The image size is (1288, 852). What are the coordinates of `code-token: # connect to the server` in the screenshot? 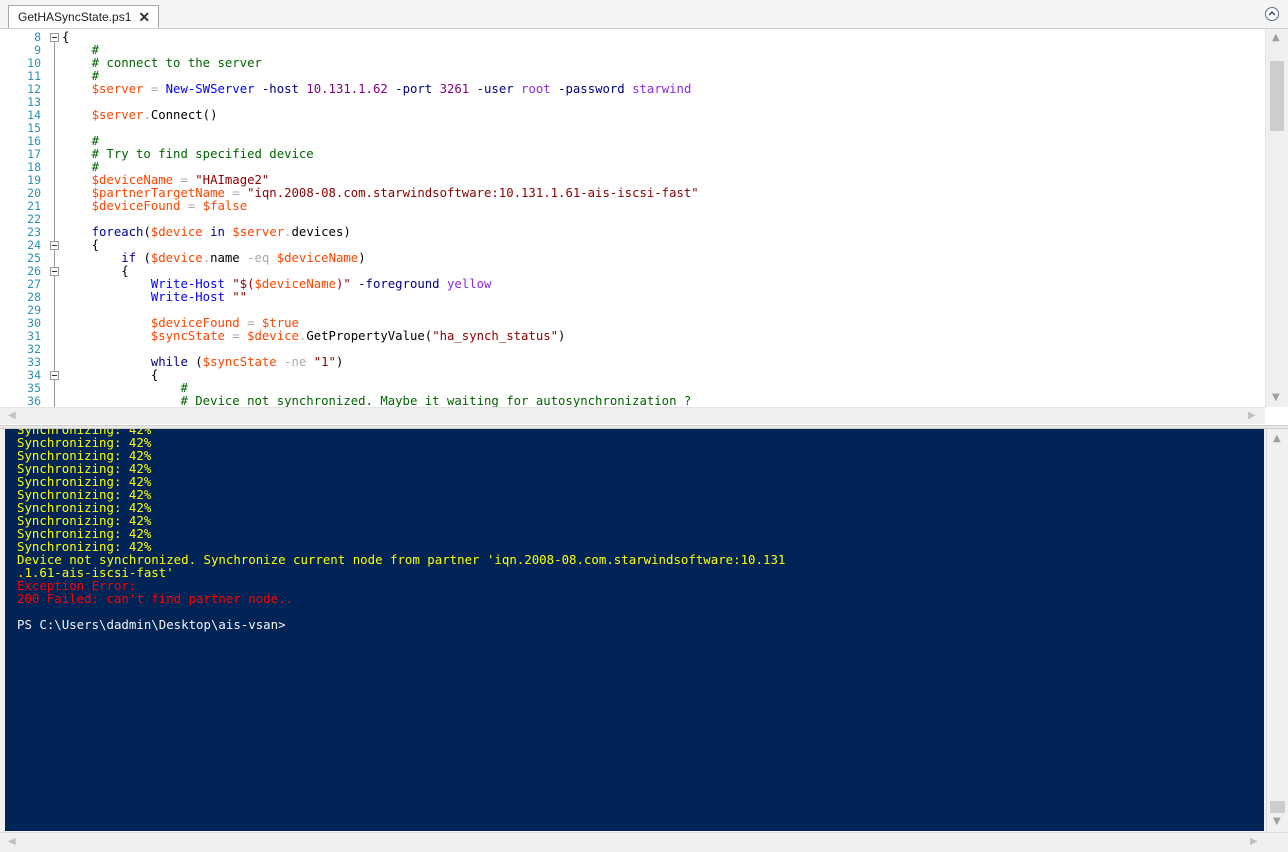 It's located at (162, 63).